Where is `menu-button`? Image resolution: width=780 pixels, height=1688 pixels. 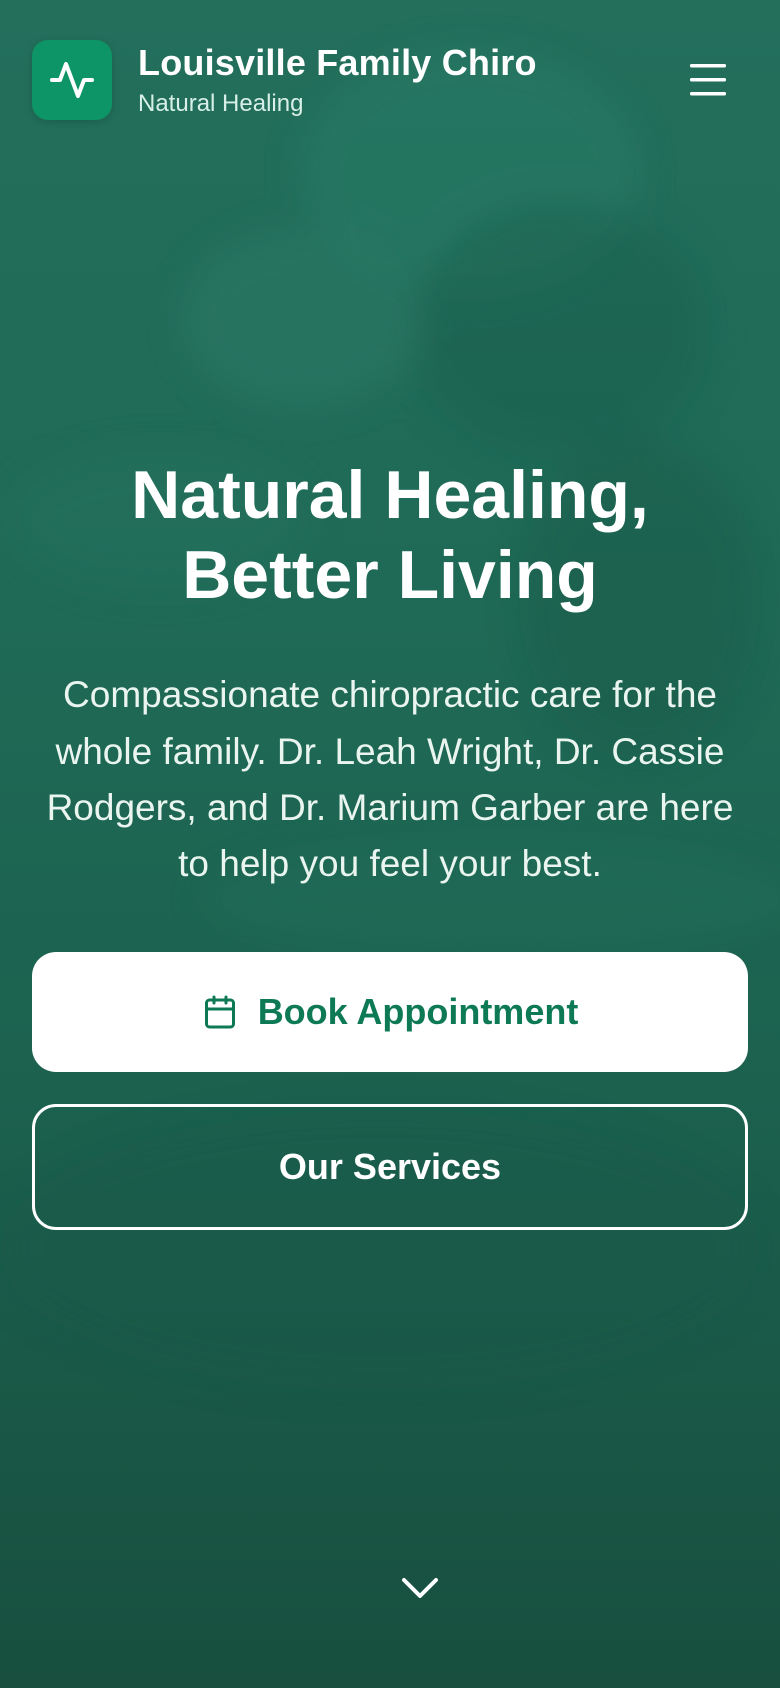 menu-button is located at coordinates (708, 80).